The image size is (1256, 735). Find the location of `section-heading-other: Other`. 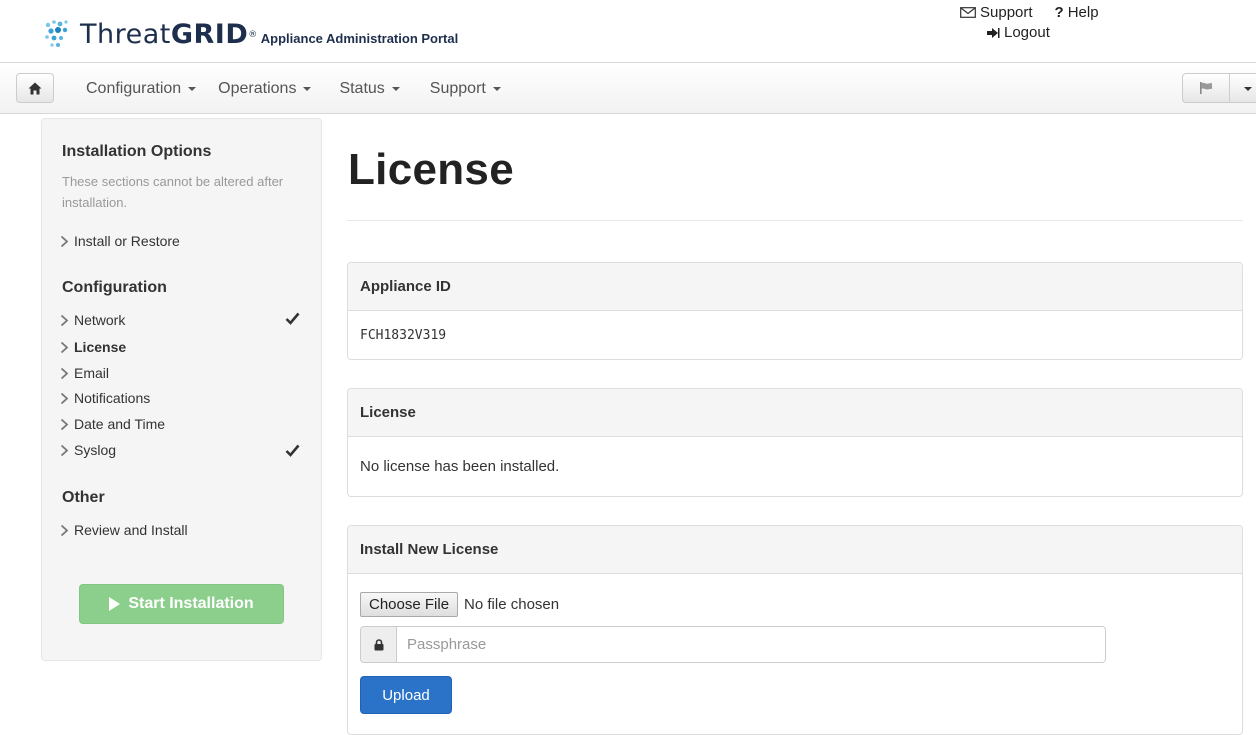

section-heading-other: Other is located at coordinates (83, 497).